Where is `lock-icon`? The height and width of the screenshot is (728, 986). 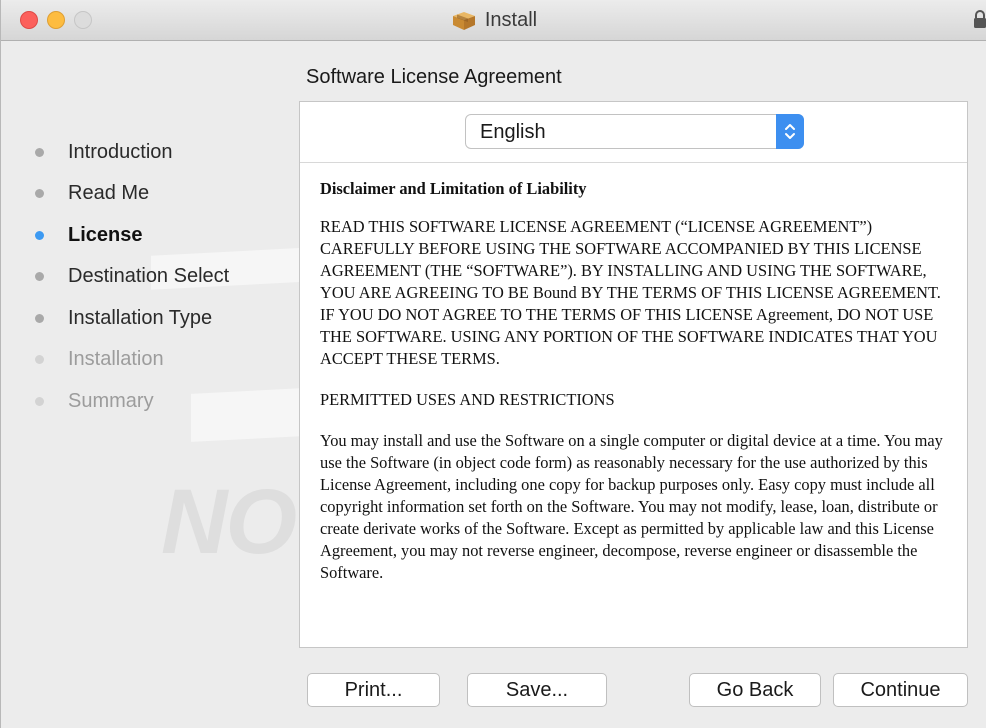
lock-icon is located at coordinates (979, 19).